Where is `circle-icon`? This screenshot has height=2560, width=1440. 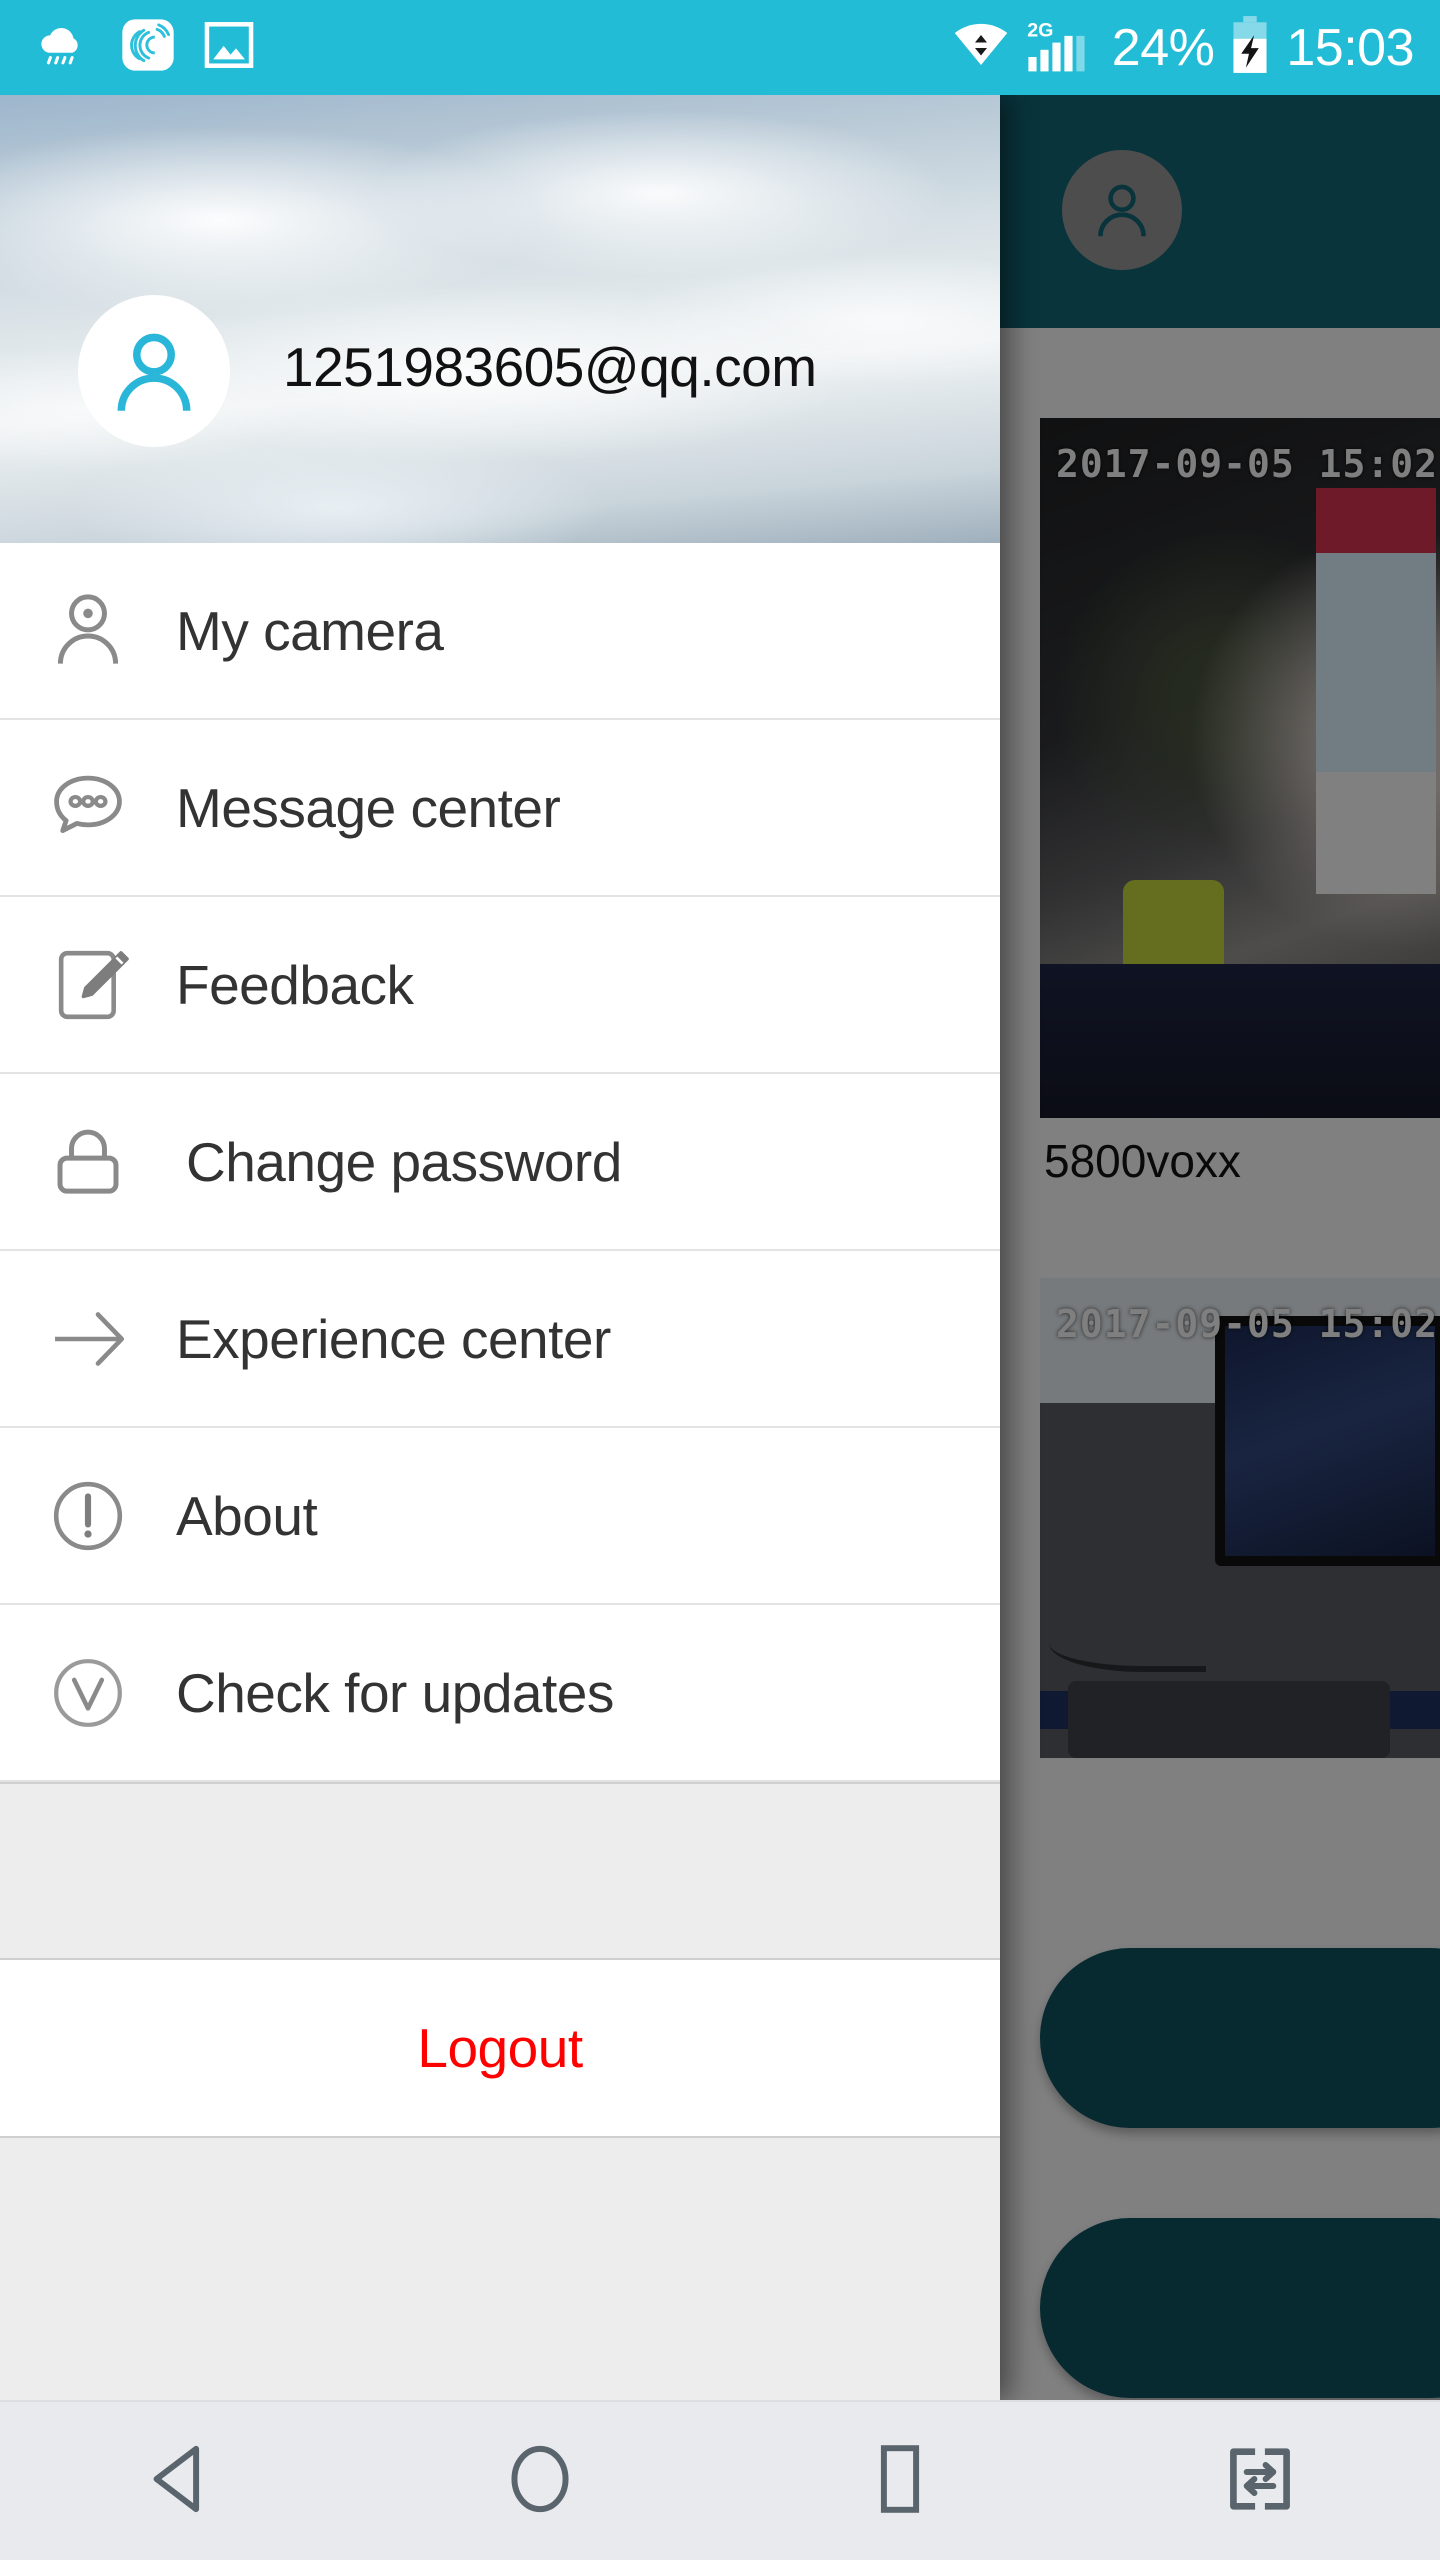 circle-icon is located at coordinates (540, 2481).